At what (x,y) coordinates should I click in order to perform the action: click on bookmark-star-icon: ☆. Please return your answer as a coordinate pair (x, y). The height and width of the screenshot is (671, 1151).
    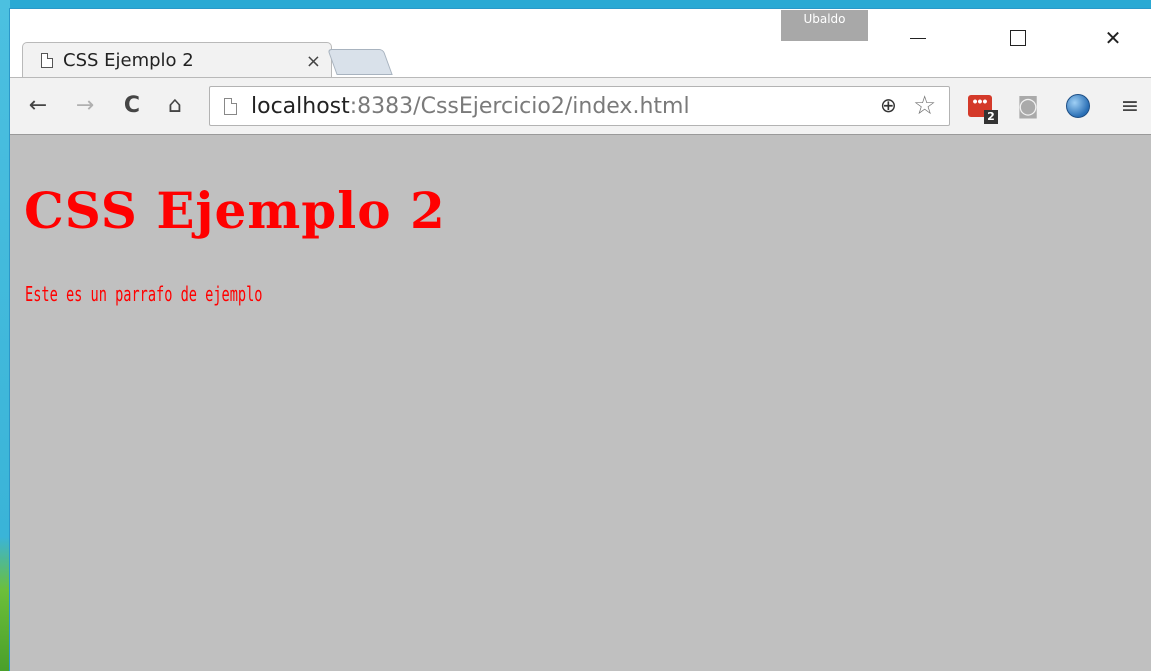
    Looking at the image, I should click on (924, 106).